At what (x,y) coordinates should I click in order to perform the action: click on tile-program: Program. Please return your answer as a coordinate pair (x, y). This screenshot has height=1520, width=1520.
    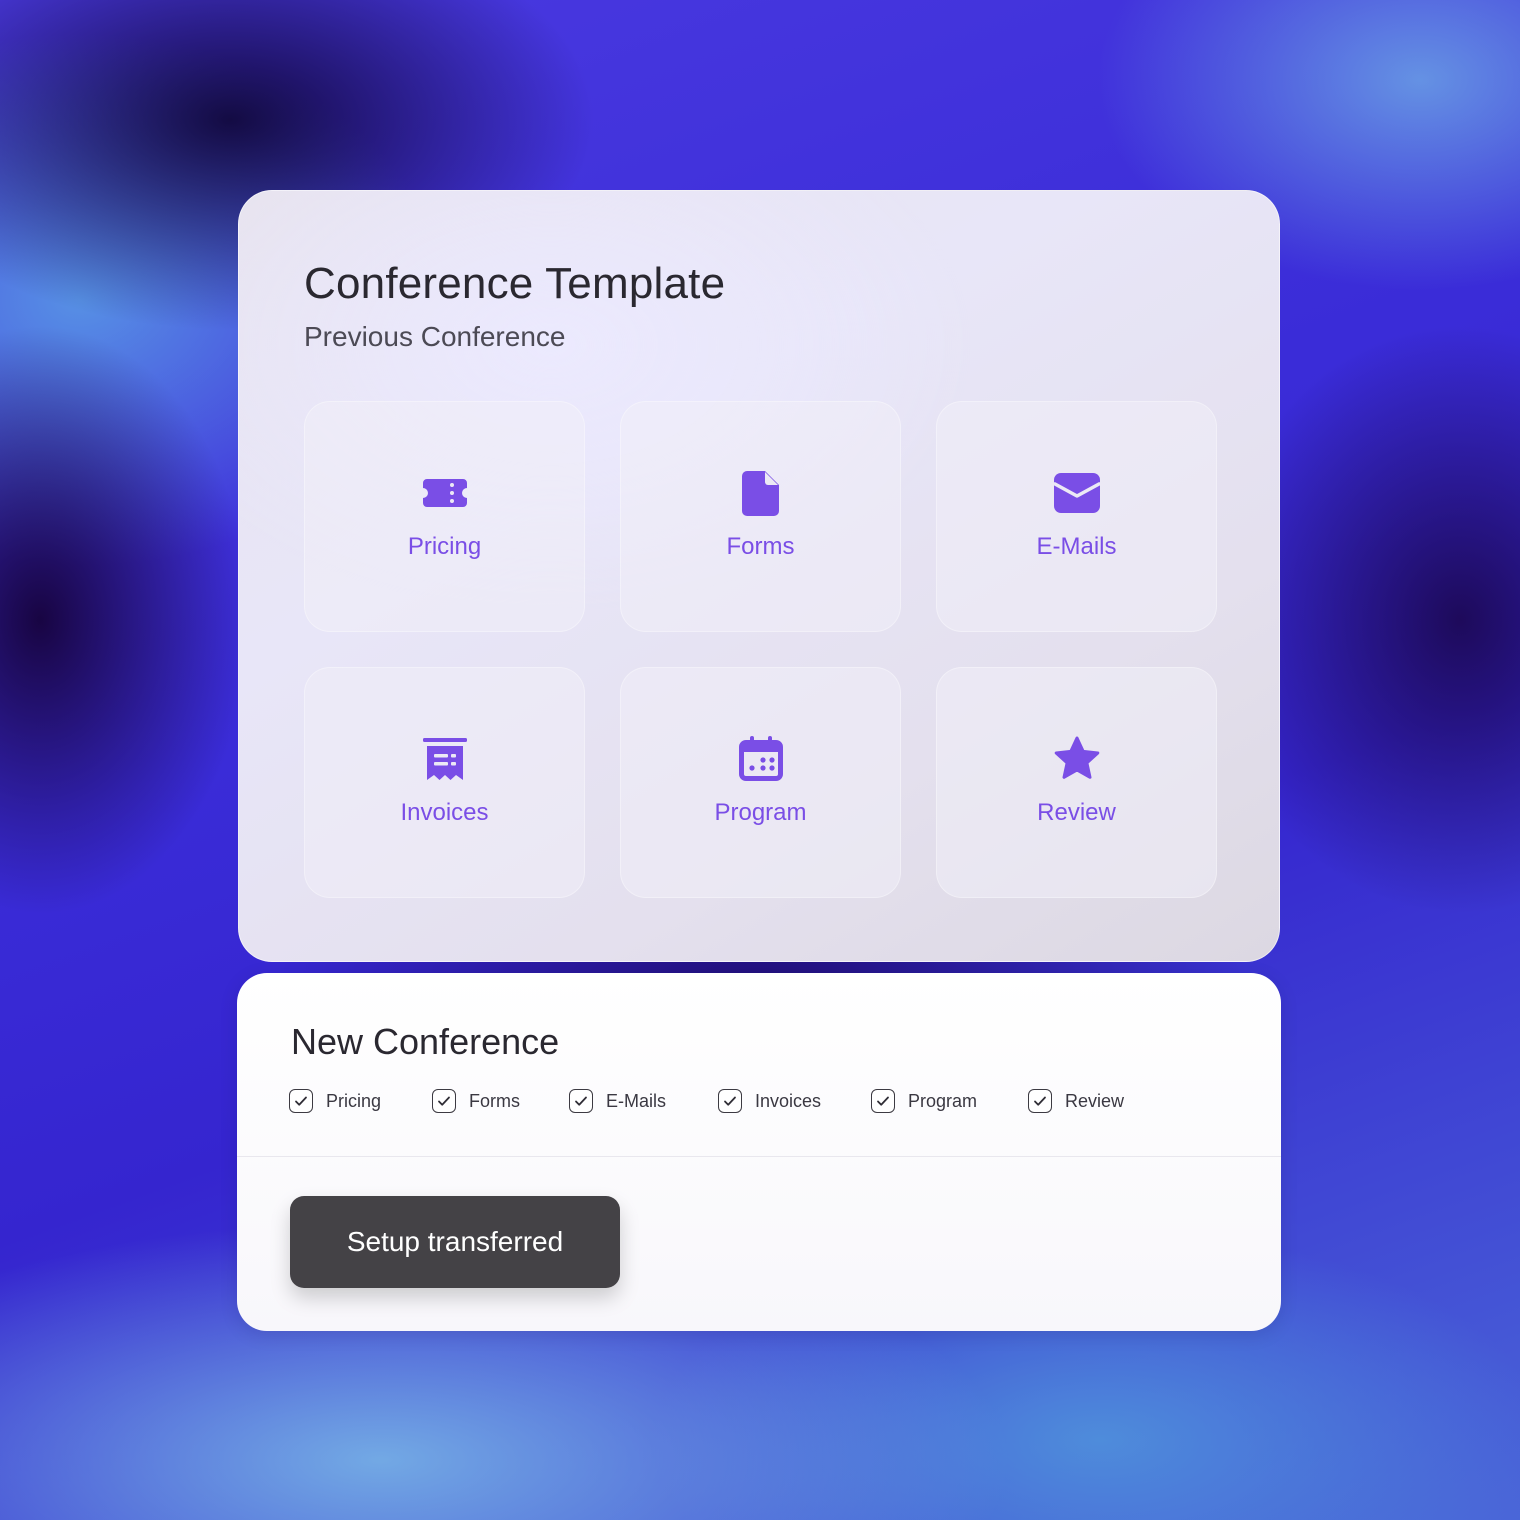
    Looking at the image, I should click on (760, 782).